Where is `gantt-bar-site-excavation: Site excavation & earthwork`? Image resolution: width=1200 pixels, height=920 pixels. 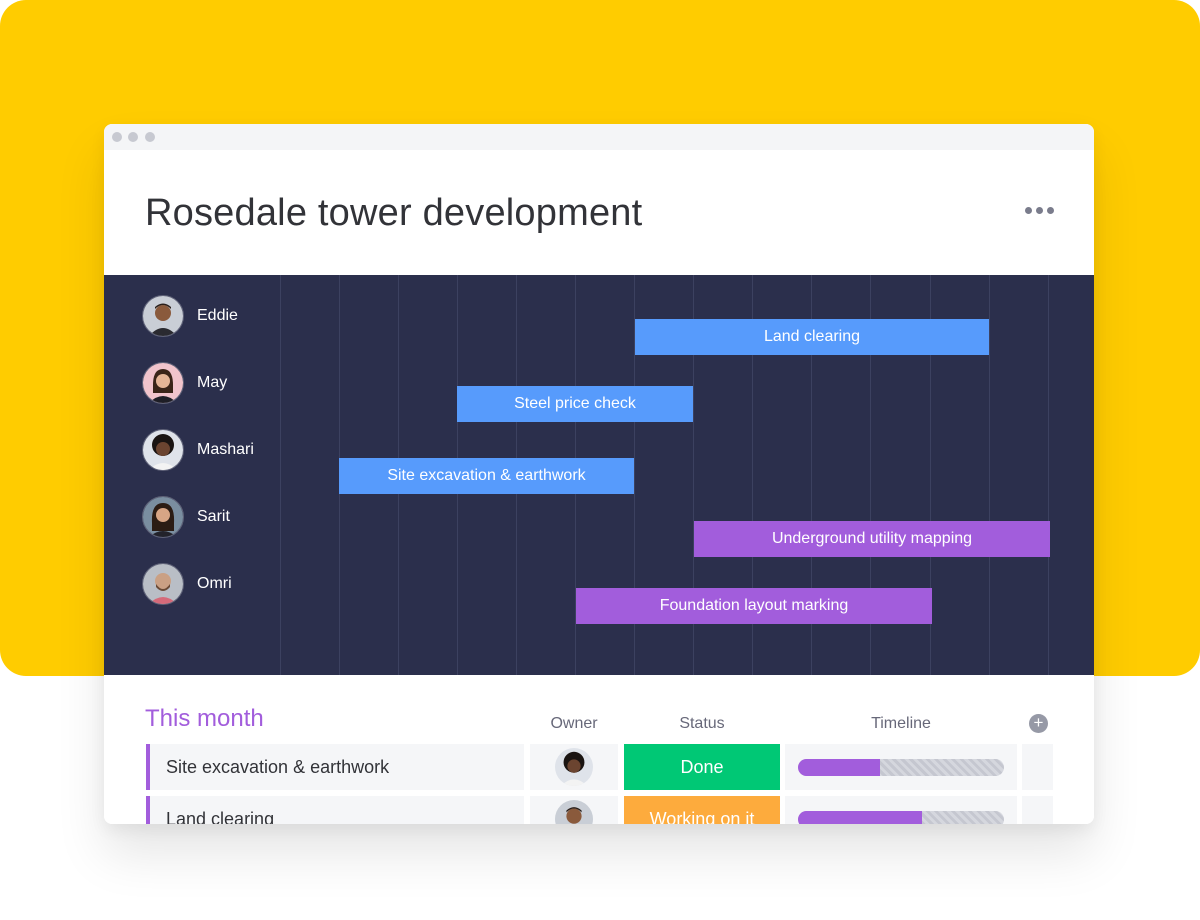 gantt-bar-site-excavation: Site excavation & earthwork is located at coordinates (486, 476).